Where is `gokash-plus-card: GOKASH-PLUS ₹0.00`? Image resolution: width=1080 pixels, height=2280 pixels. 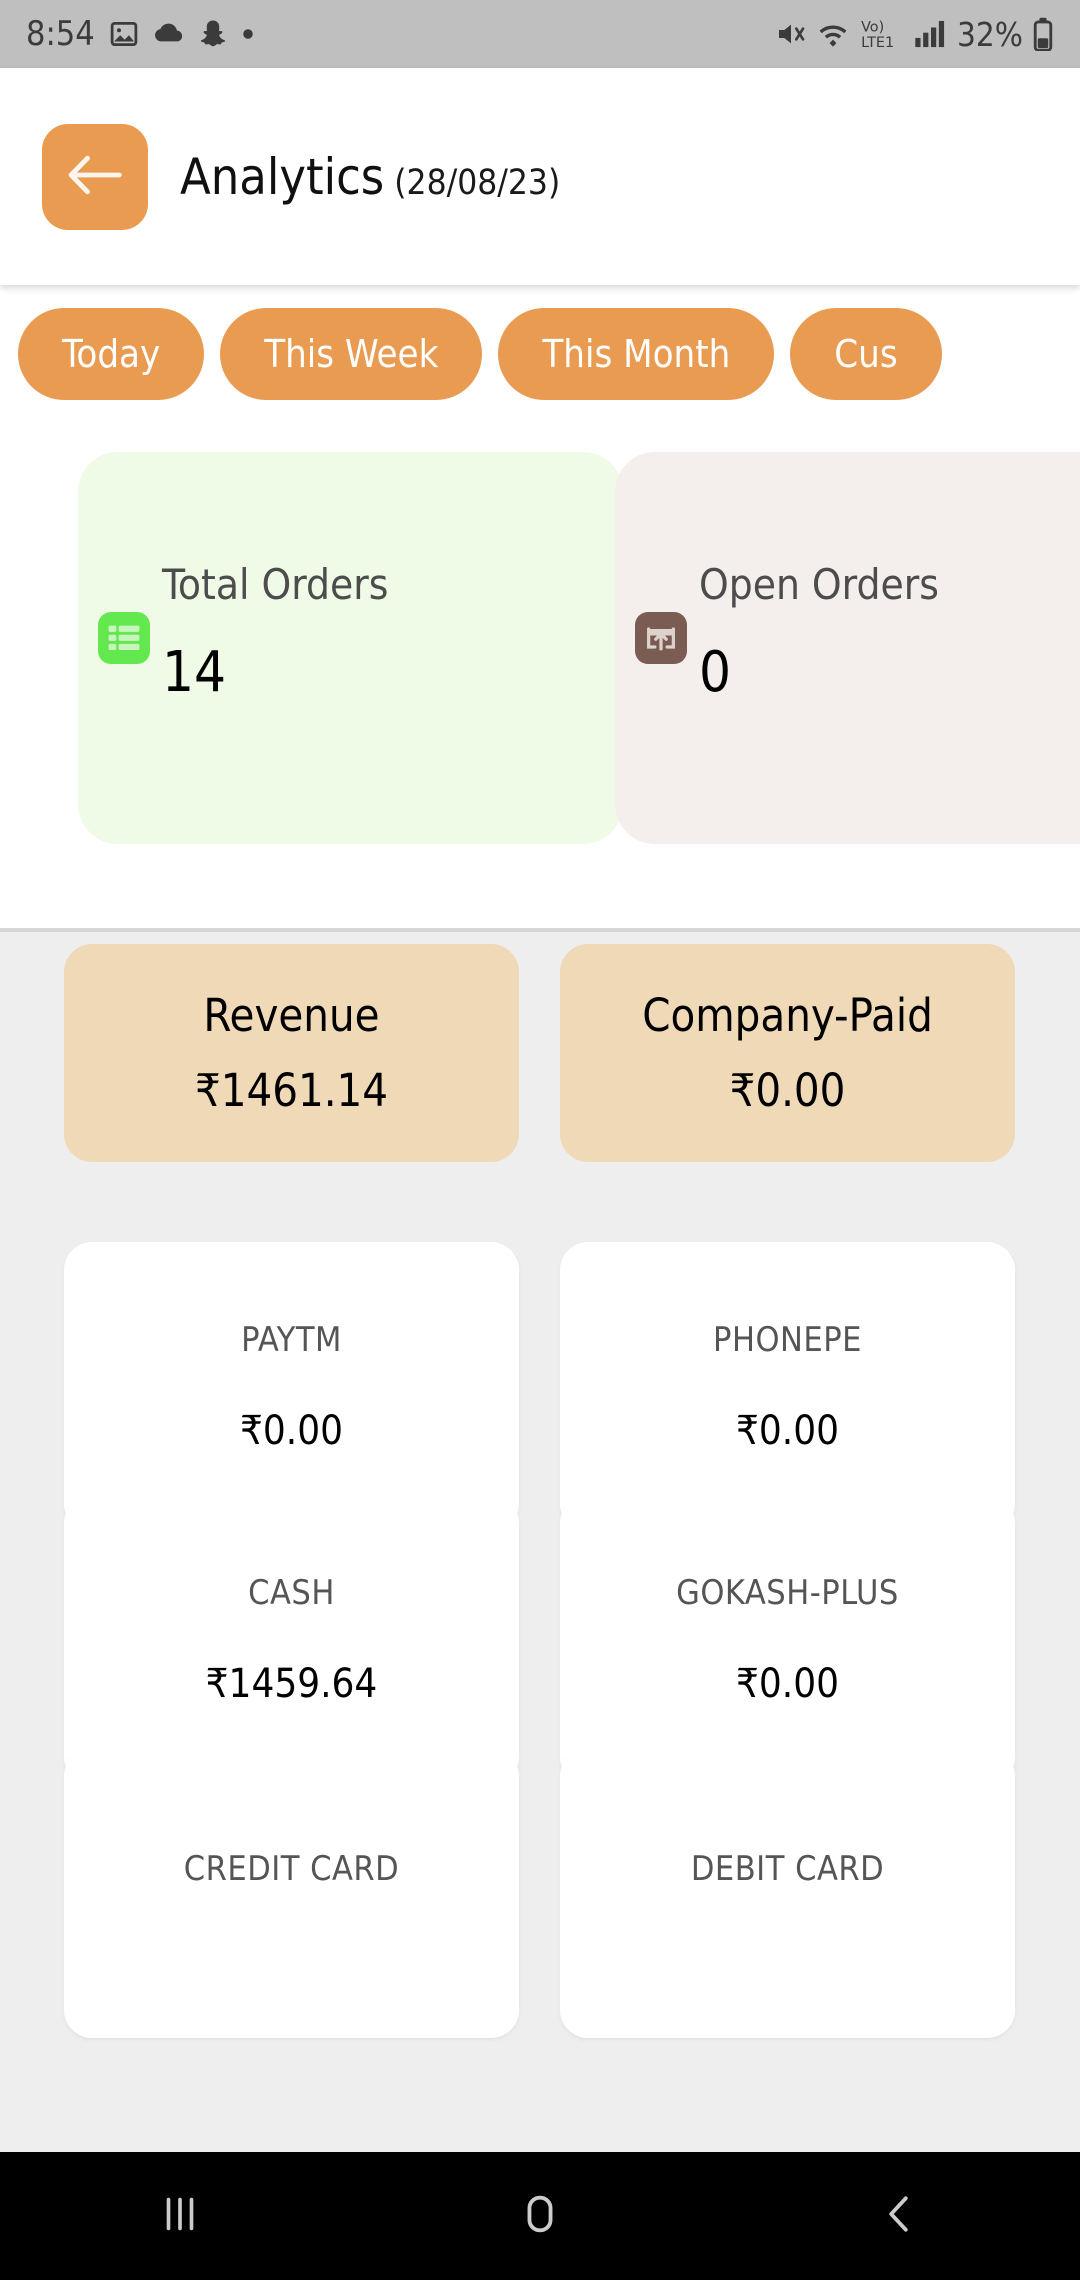
gokash-plus-card: GOKASH-PLUS ₹0.00 is located at coordinates (787, 1640).